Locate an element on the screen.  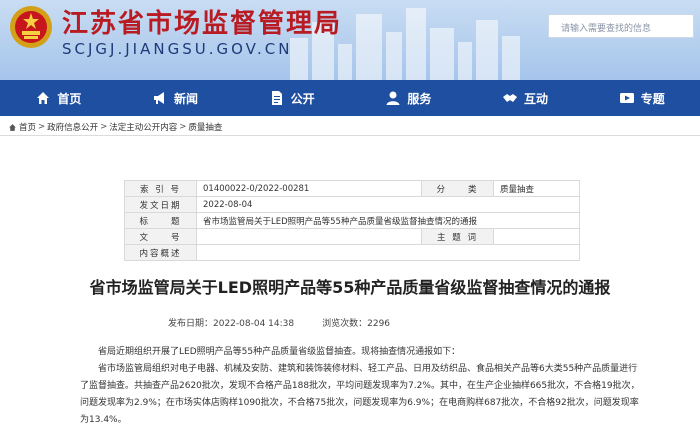
main-nav: 首页 新闻 公开 服务 互动 专题 is located at coordinates (350, 98).